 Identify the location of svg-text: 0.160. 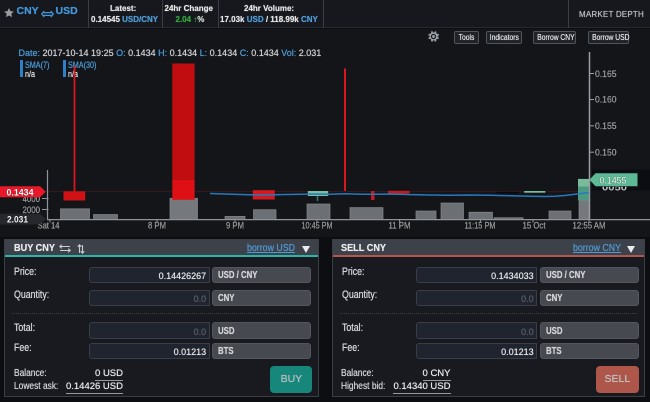
(606, 100).